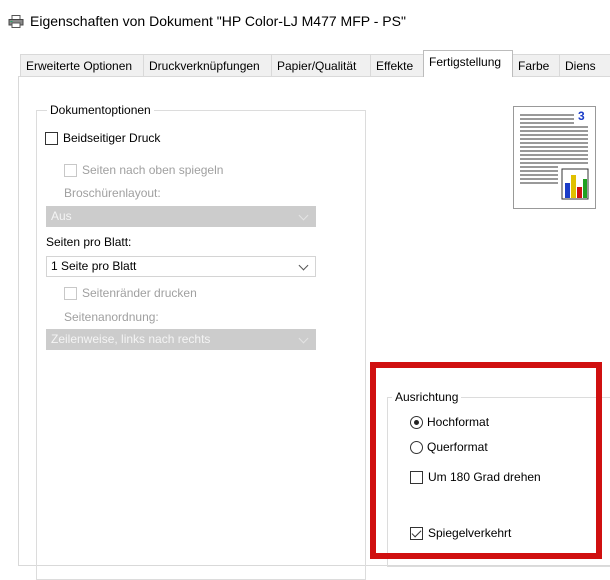  I want to click on tab-fertigstellung: Fertigstellung, so click(468, 63).